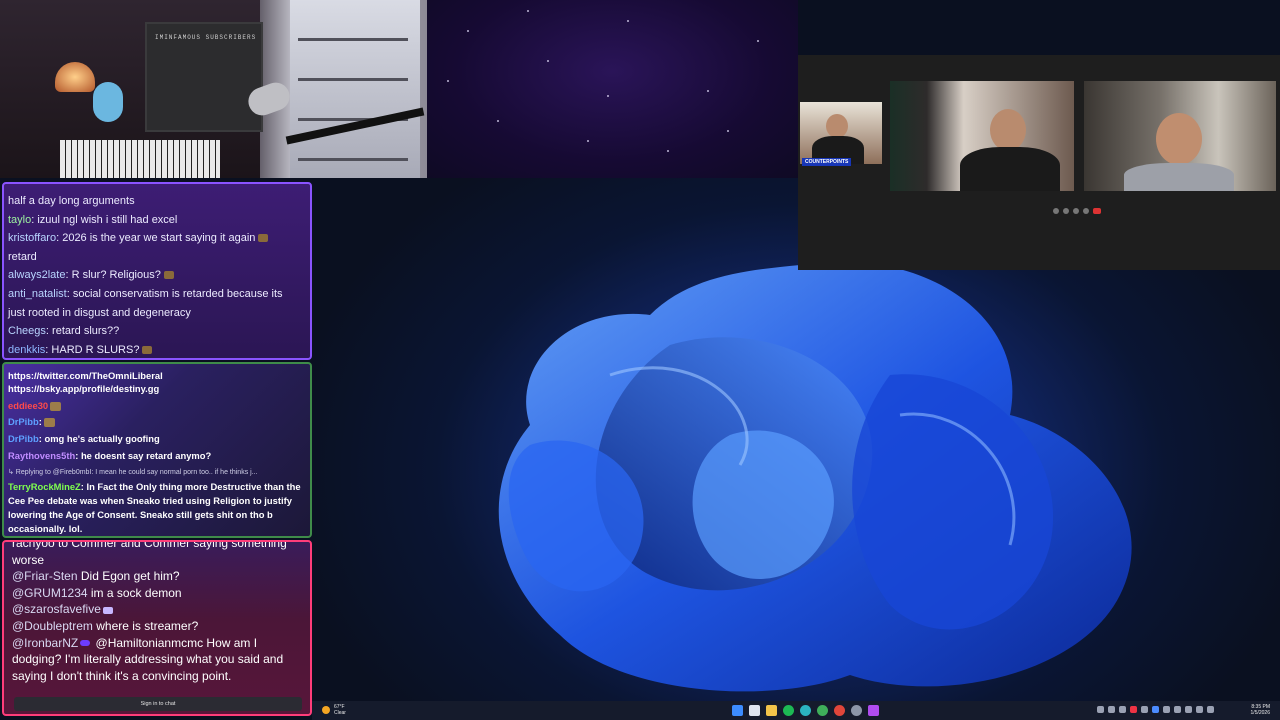 This screenshot has height=720, width=1280. I want to click on weather-widget: 67°F Clear, so click(334, 710).